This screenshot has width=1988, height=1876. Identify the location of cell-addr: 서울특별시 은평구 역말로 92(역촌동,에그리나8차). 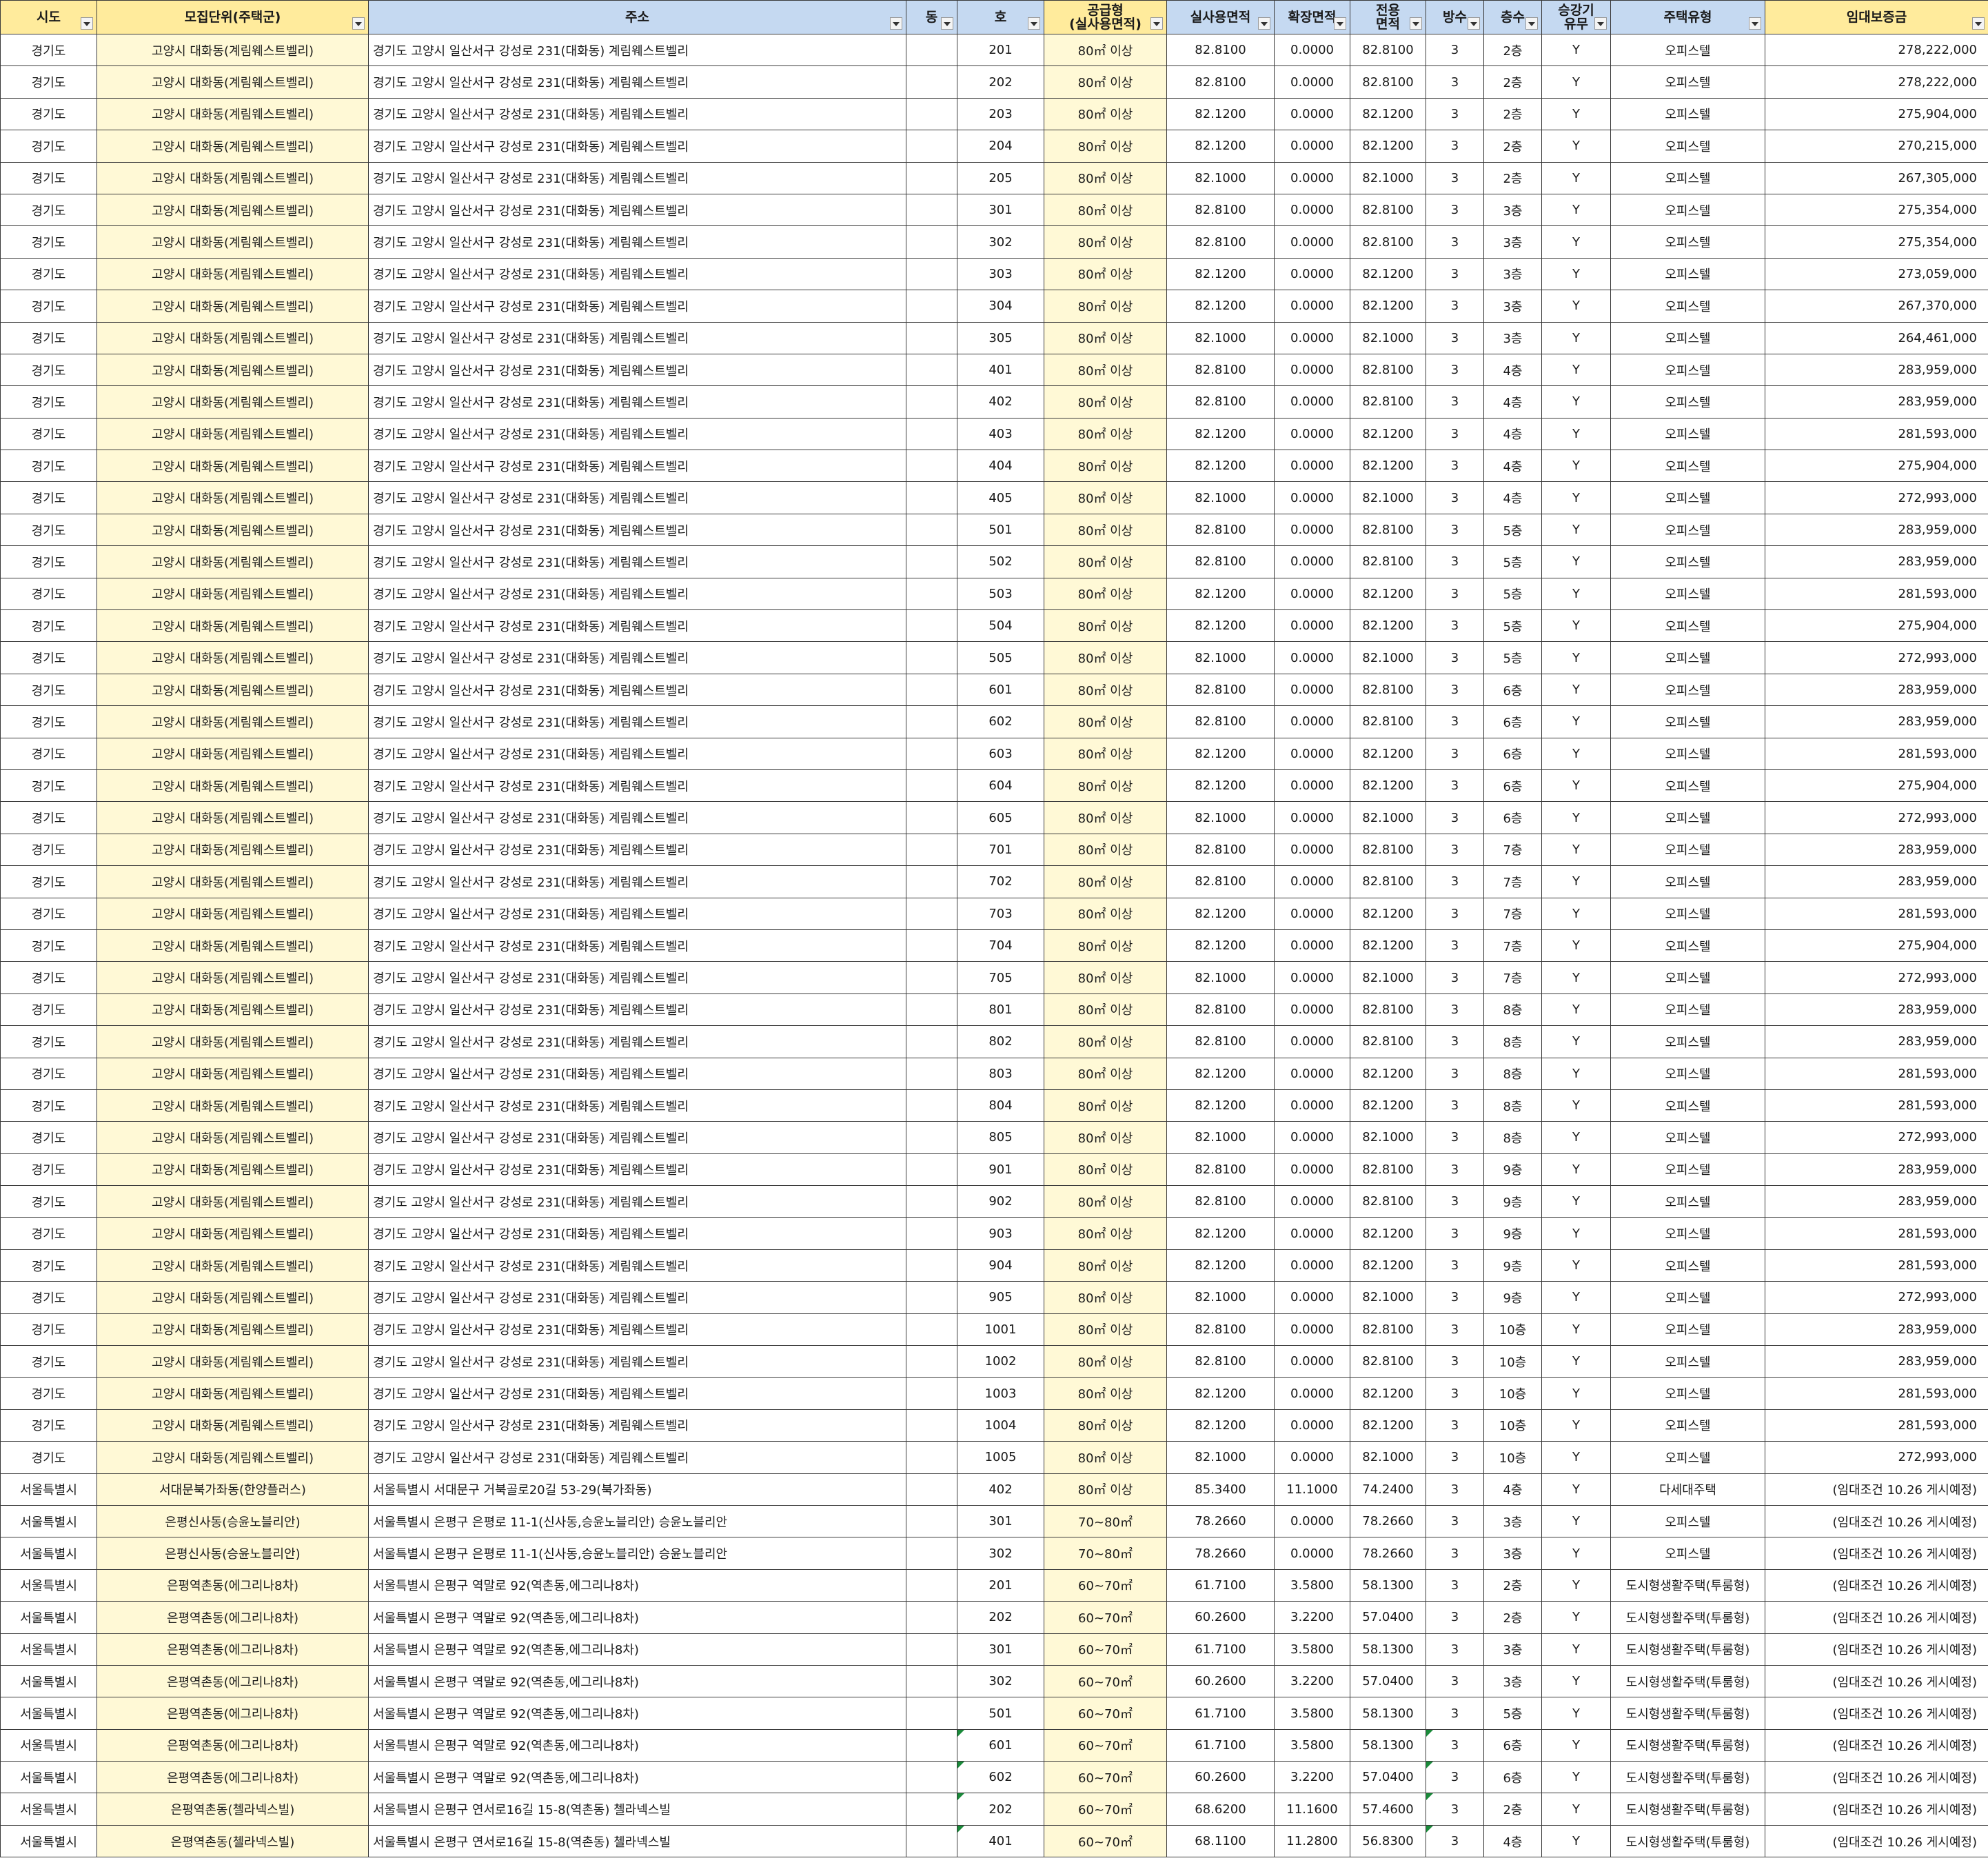
(637, 1681).